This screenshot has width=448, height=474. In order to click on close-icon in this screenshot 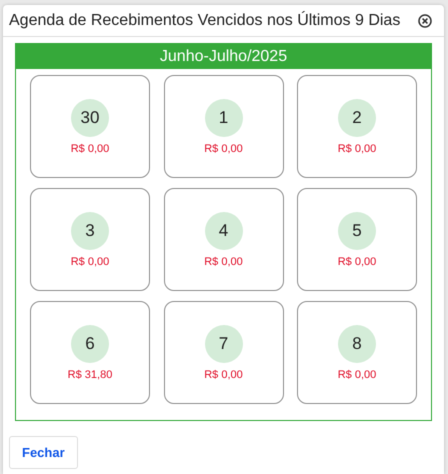, I will do `click(425, 21)`.